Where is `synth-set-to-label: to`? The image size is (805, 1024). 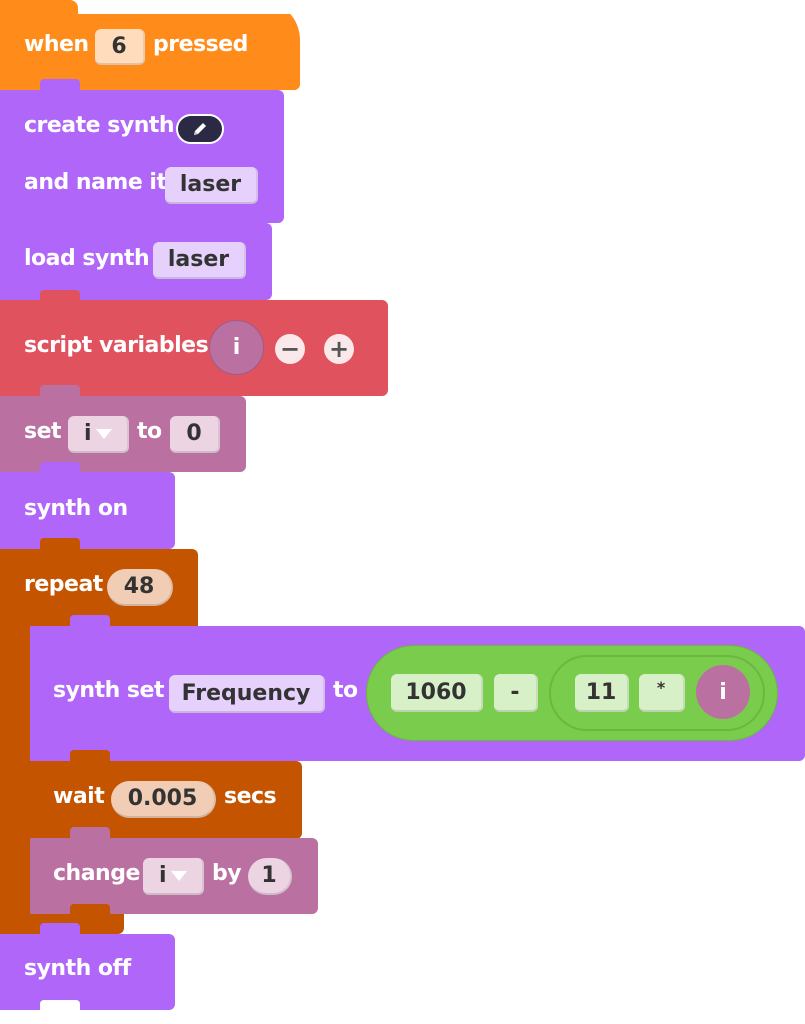
synth-set-to-label: to is located at coordinates (345, 690).